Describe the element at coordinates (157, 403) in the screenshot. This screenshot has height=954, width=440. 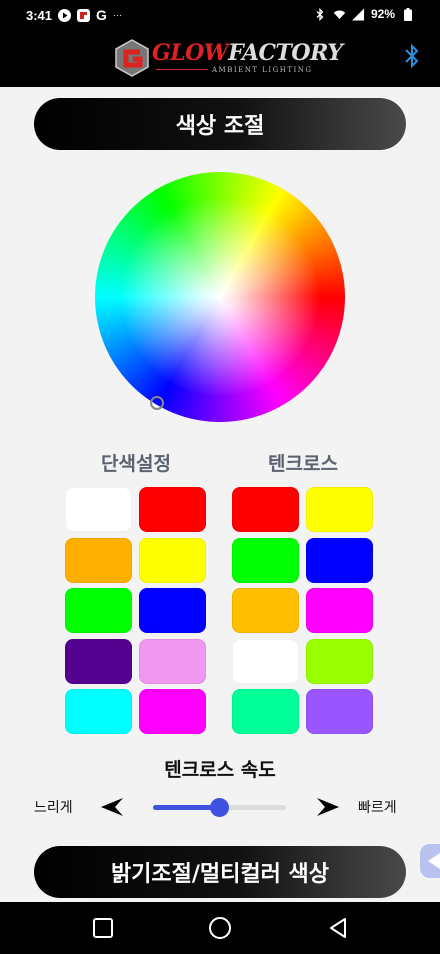
I see `color-wheel-handle` at that location.